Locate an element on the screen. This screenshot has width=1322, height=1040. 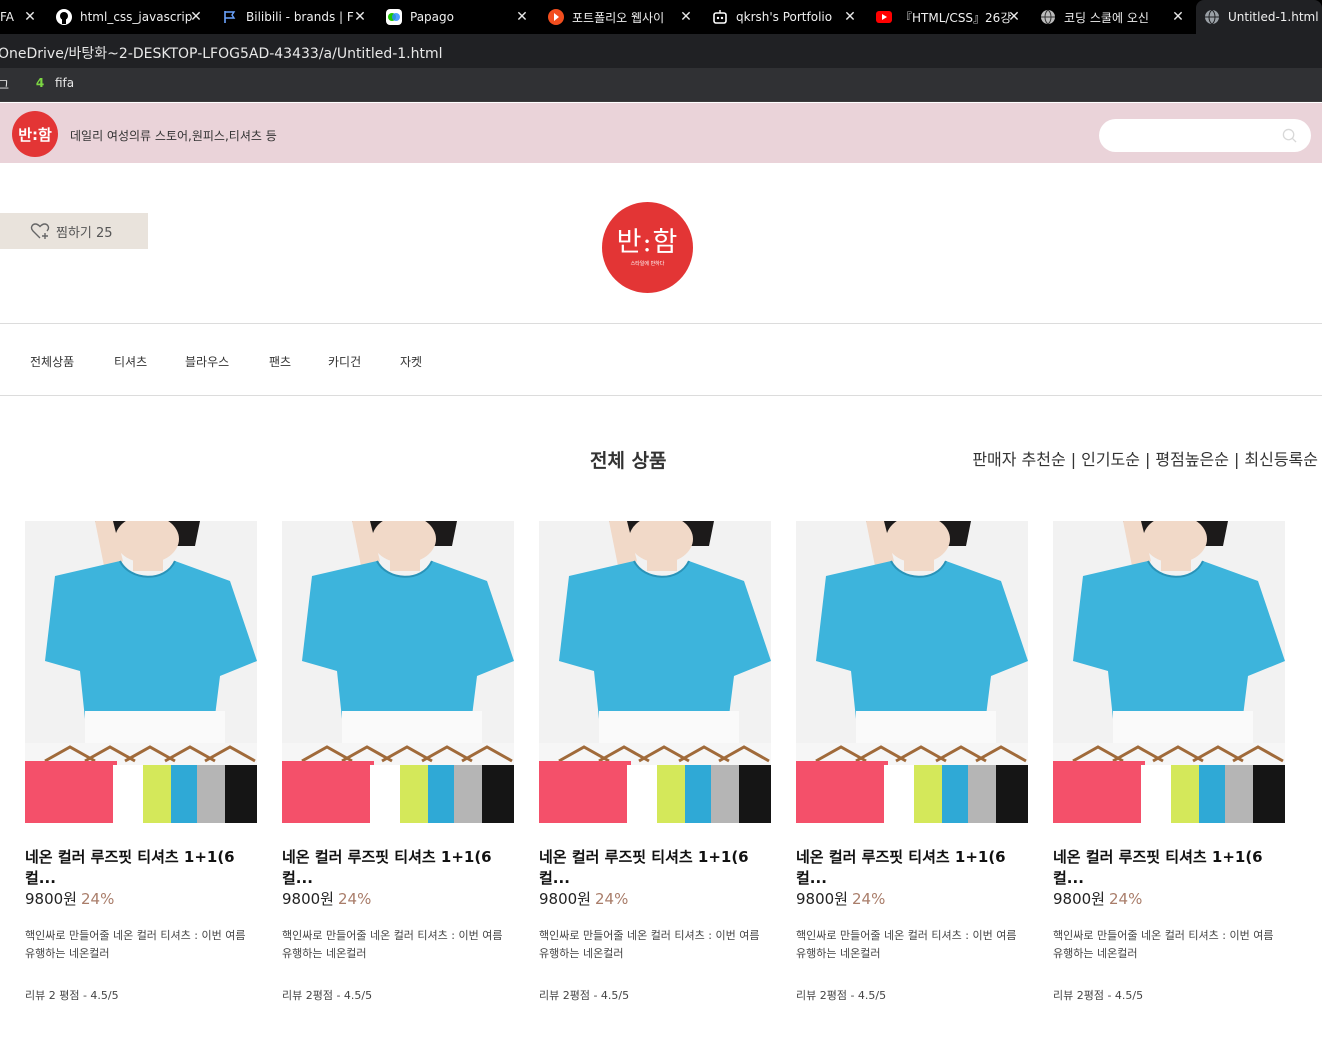
section-title: 전체 상품 is located at coordinates (628, 461).